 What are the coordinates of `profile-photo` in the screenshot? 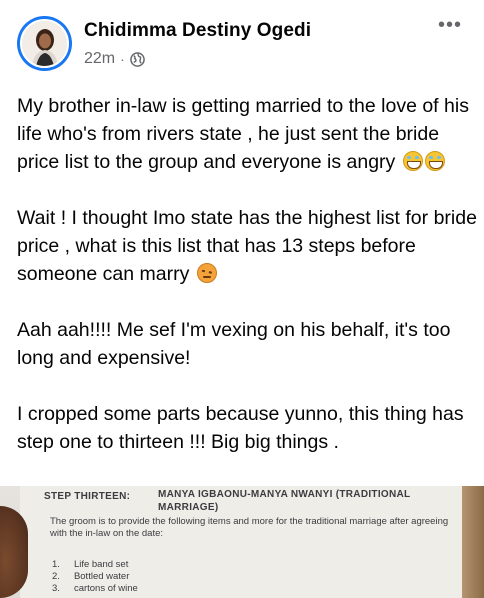 It's located at (44, 43).